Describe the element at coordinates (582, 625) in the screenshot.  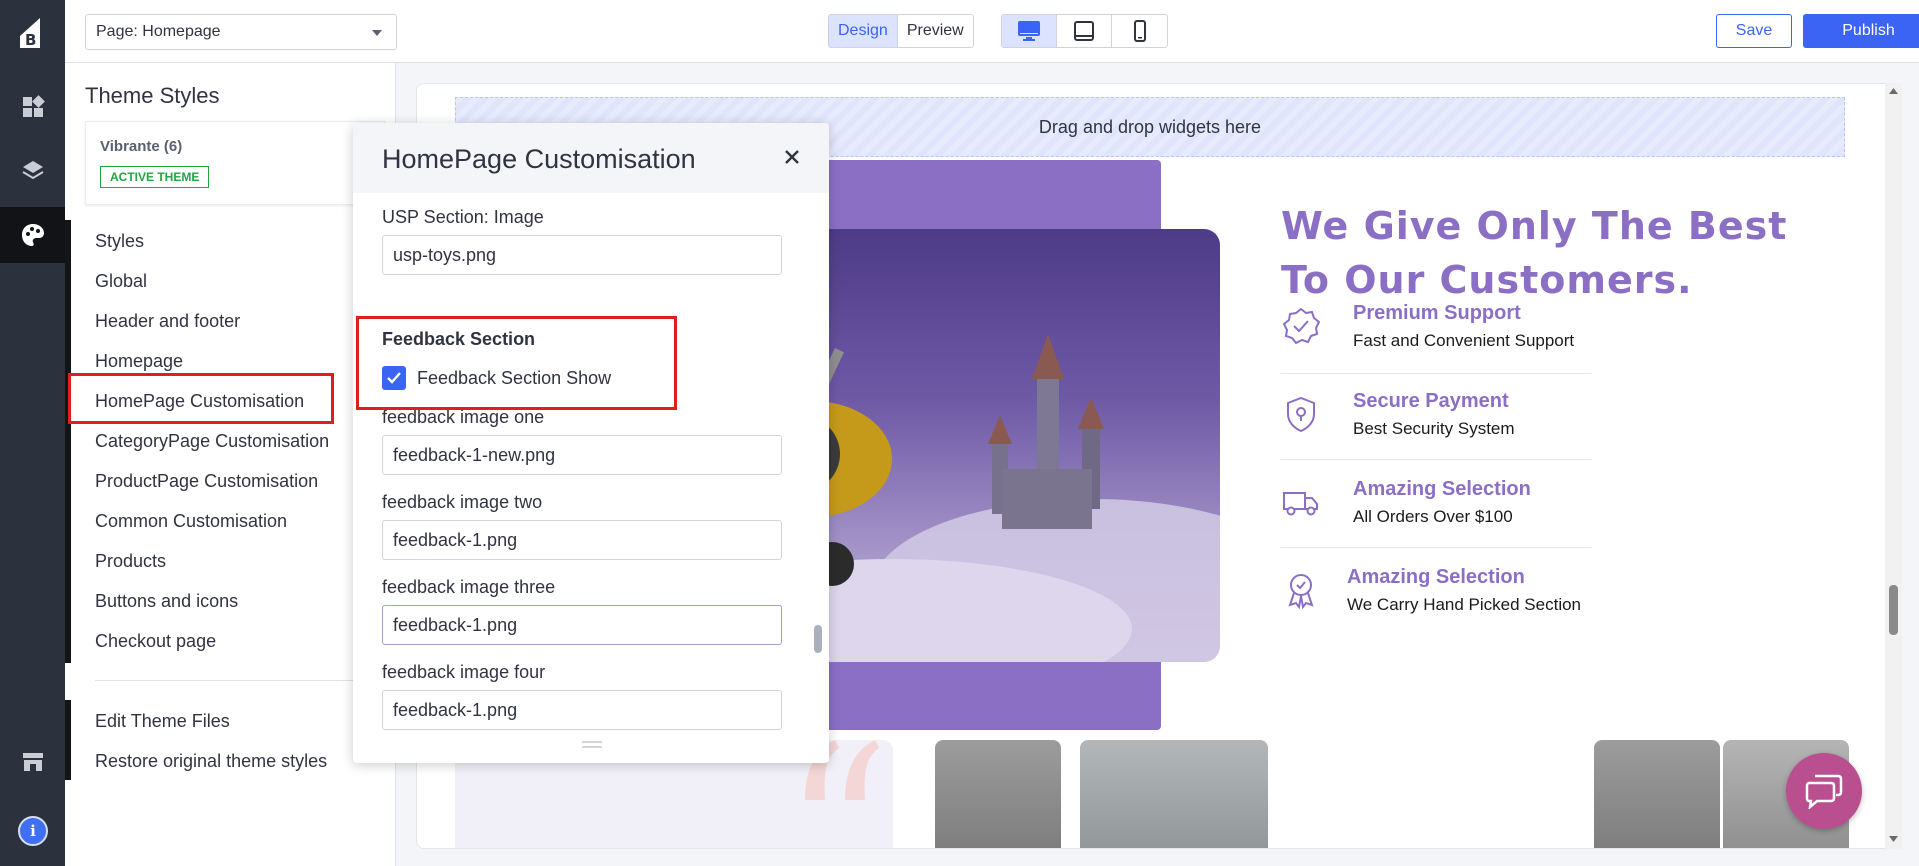
I see `feedback-image-three-field: feedback-1.png` at that location.